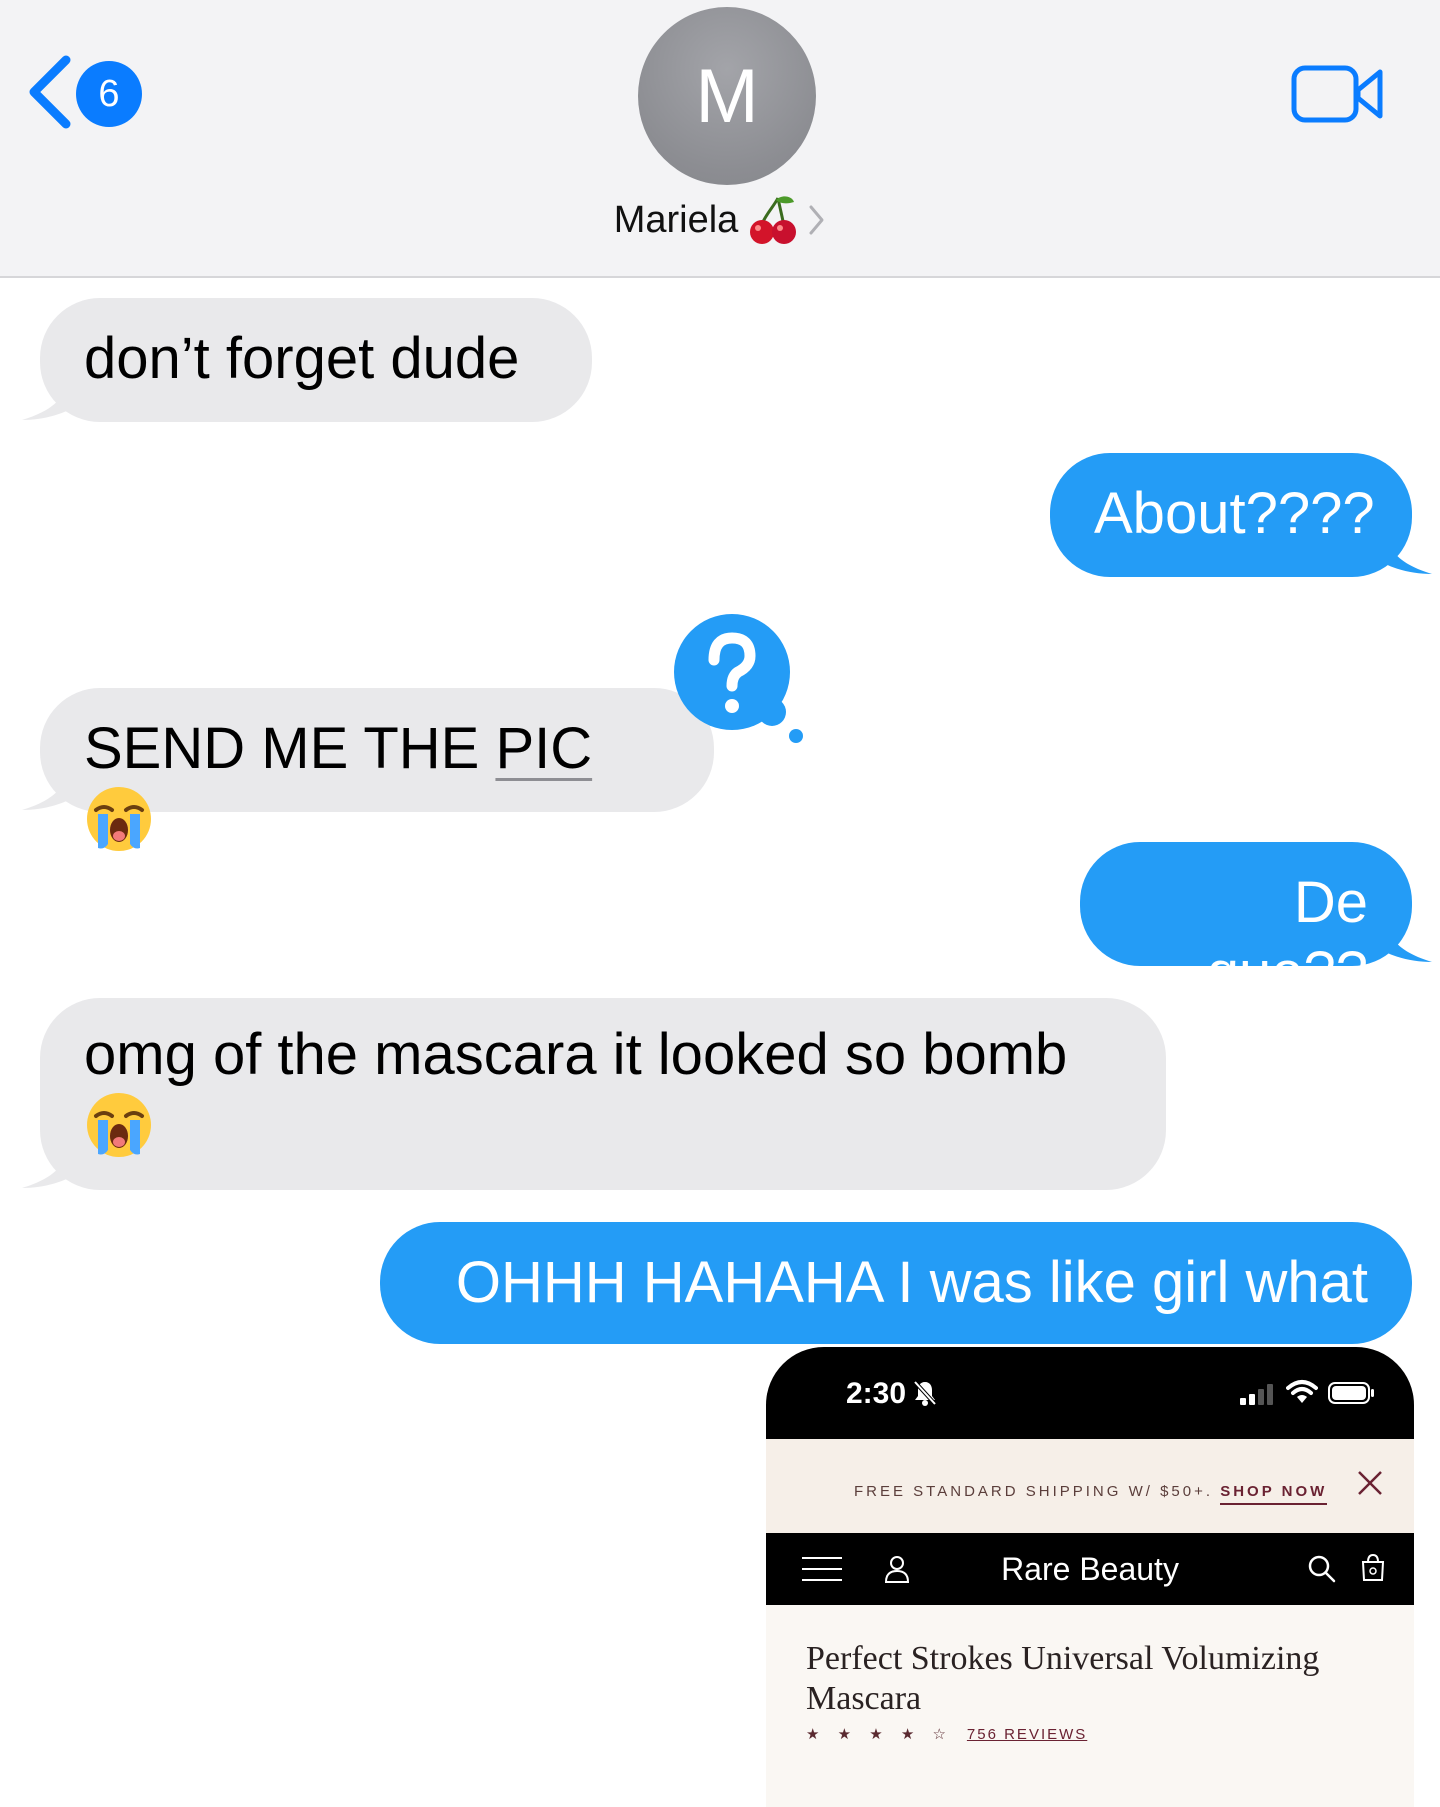 The height and width of the screenshot is (1807, 1440). I want to click on star-rating: ★ ★ ★ ★ ☆, so click(879, 1734).